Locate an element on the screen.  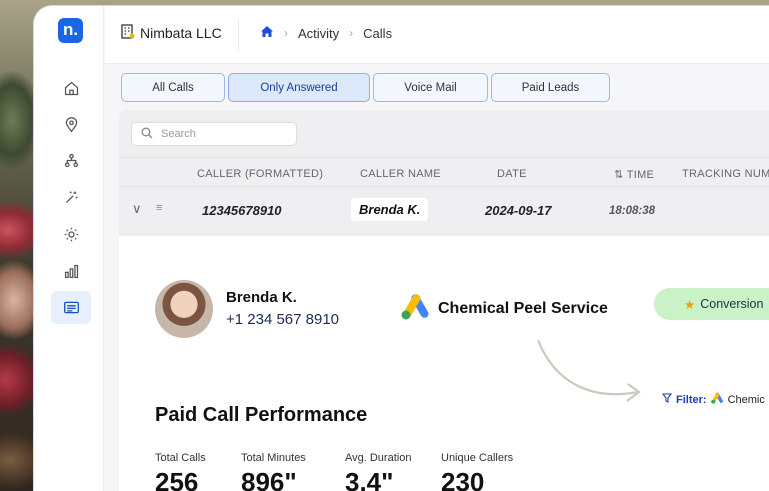
gear-icon is located at coordinates (71, 234).